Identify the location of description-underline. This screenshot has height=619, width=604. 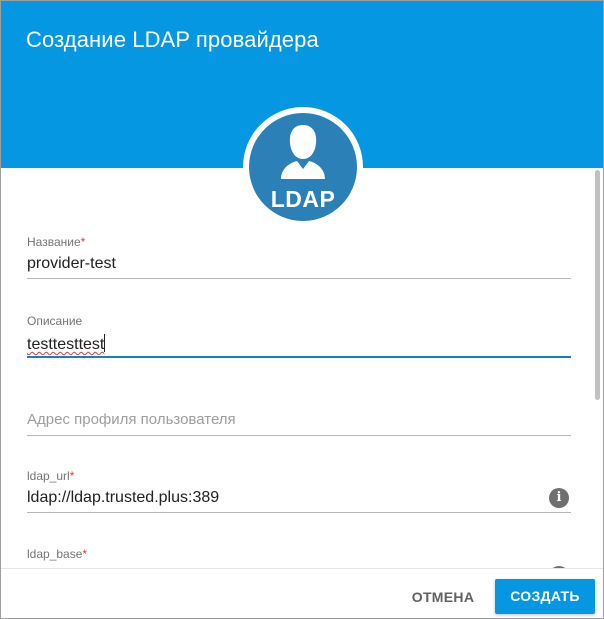
(299, 357).